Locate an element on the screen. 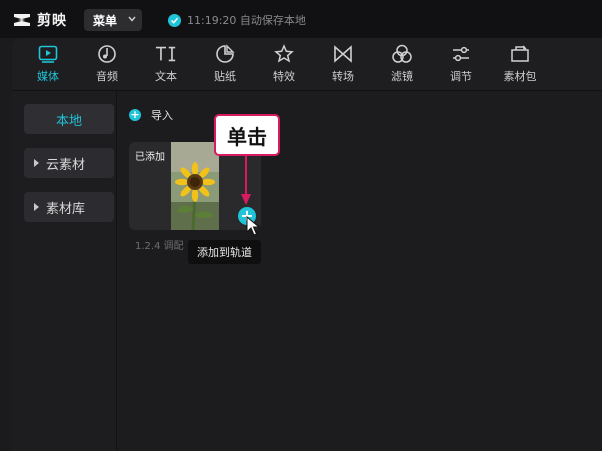  tool-effects: 特效 is located at coordinates (284, 65).